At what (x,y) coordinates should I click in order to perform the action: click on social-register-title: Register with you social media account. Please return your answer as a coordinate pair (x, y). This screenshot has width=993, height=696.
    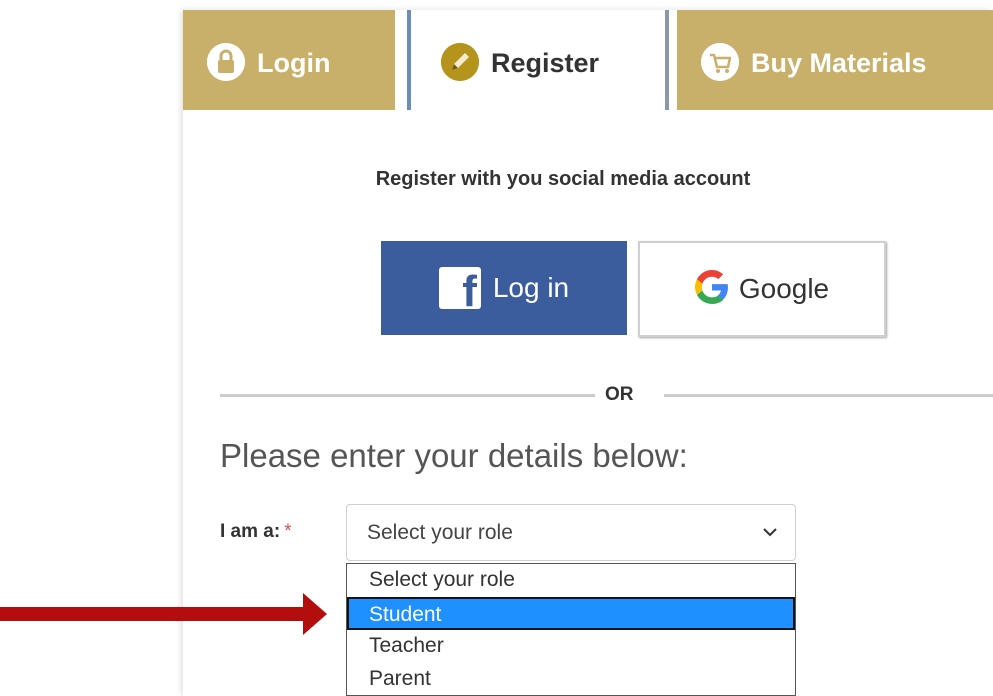
    Looking at the image, I should click on (563, 179).